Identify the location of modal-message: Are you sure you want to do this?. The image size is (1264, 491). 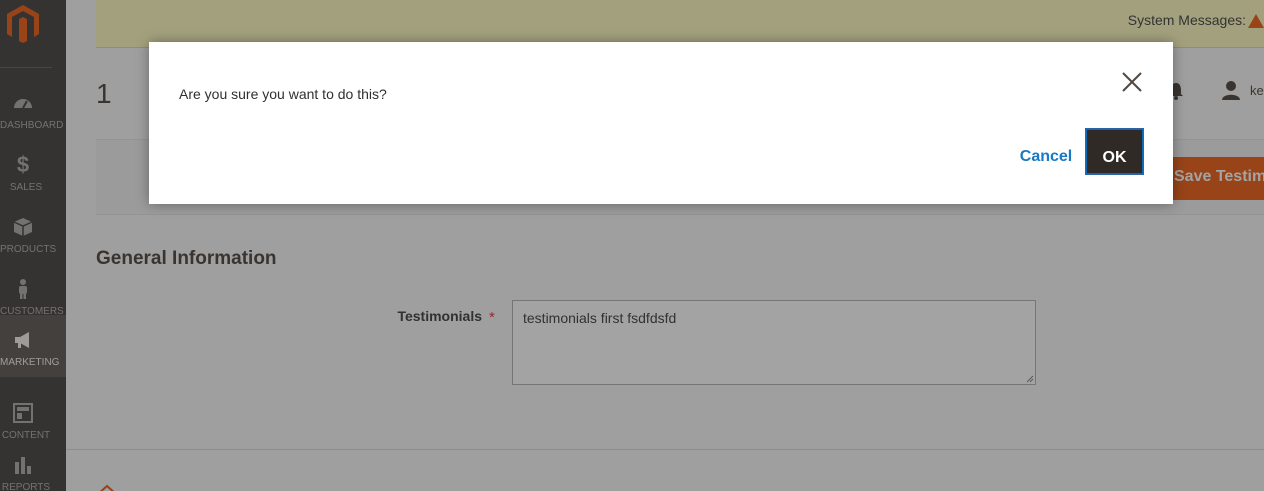
(283, 94).